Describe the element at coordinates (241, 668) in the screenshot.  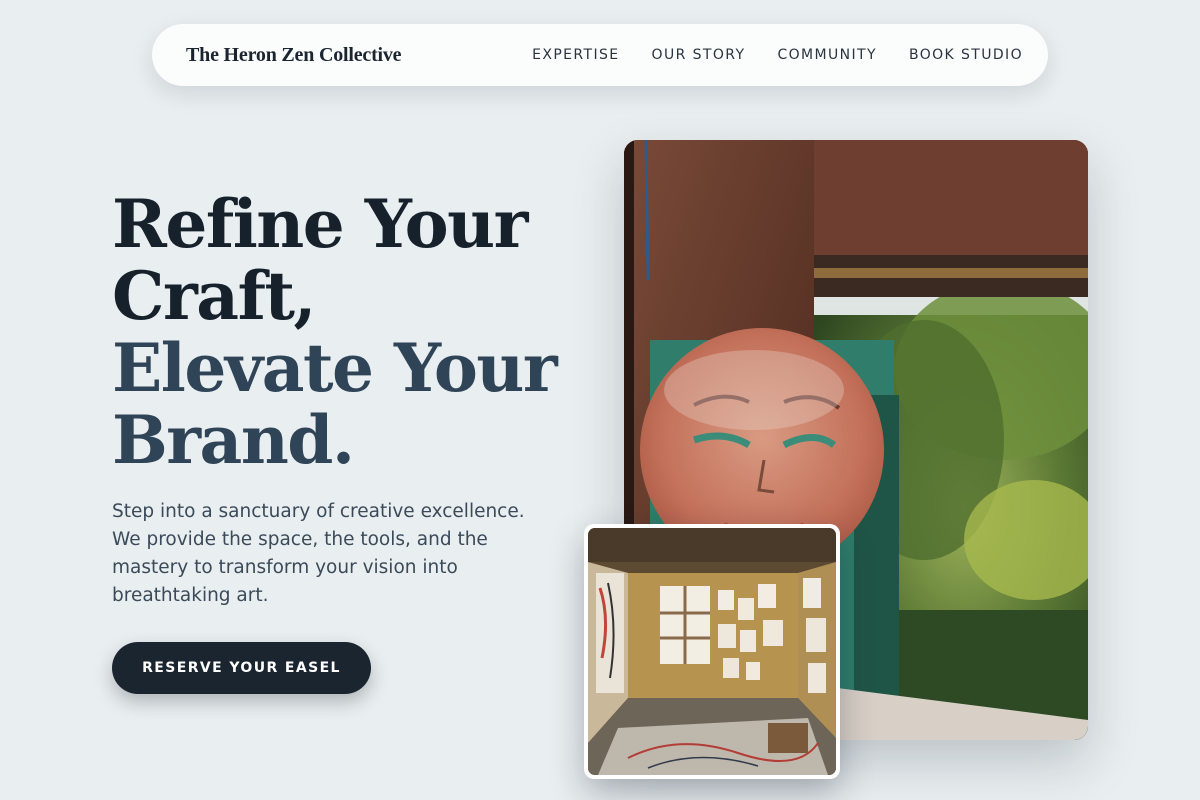
I see `reserve-easel-button: RESERVE YOUR EASEL` at that location.